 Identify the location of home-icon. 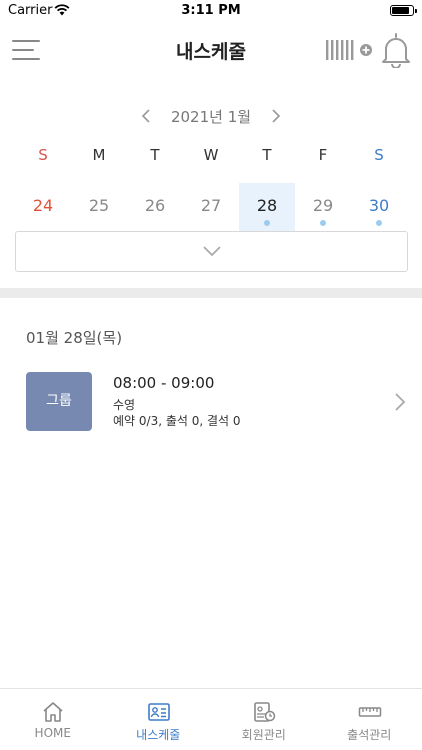
(53, 712).